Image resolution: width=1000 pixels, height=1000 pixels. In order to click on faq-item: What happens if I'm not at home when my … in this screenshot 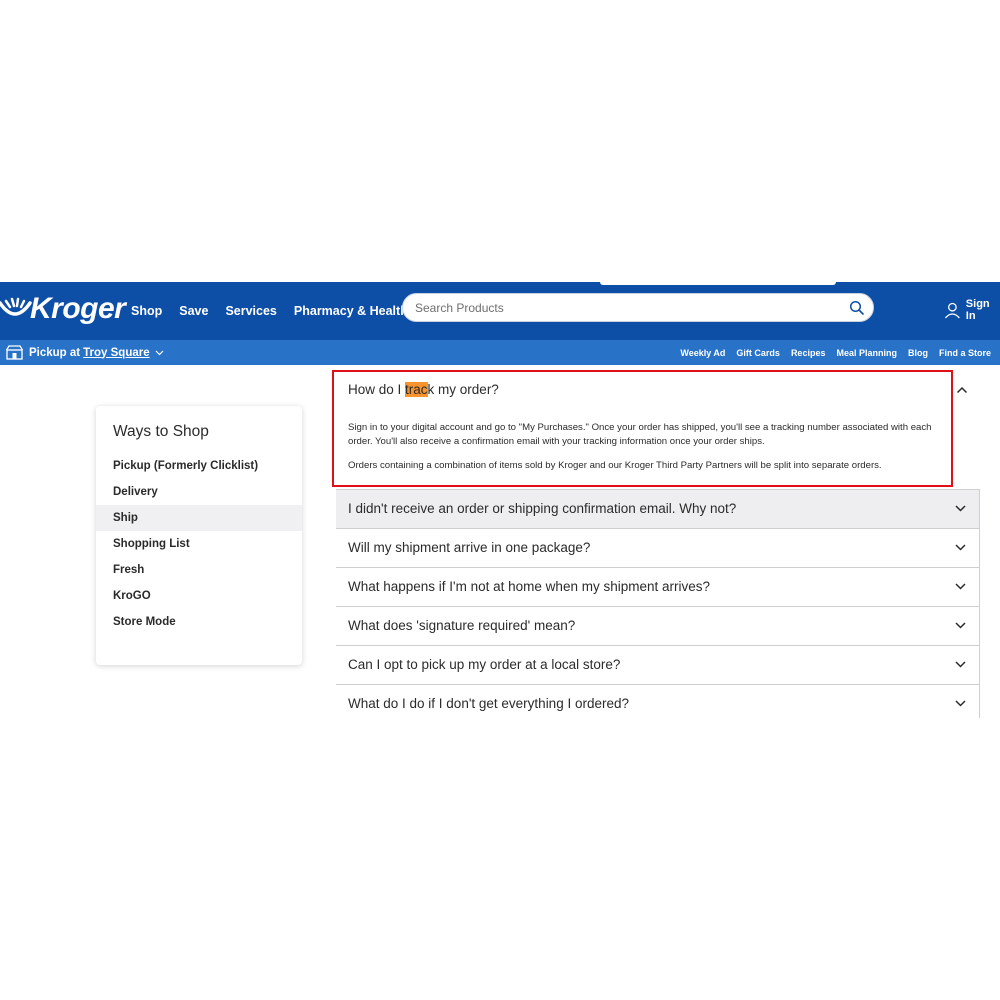, I will do `click(658, 586)`.